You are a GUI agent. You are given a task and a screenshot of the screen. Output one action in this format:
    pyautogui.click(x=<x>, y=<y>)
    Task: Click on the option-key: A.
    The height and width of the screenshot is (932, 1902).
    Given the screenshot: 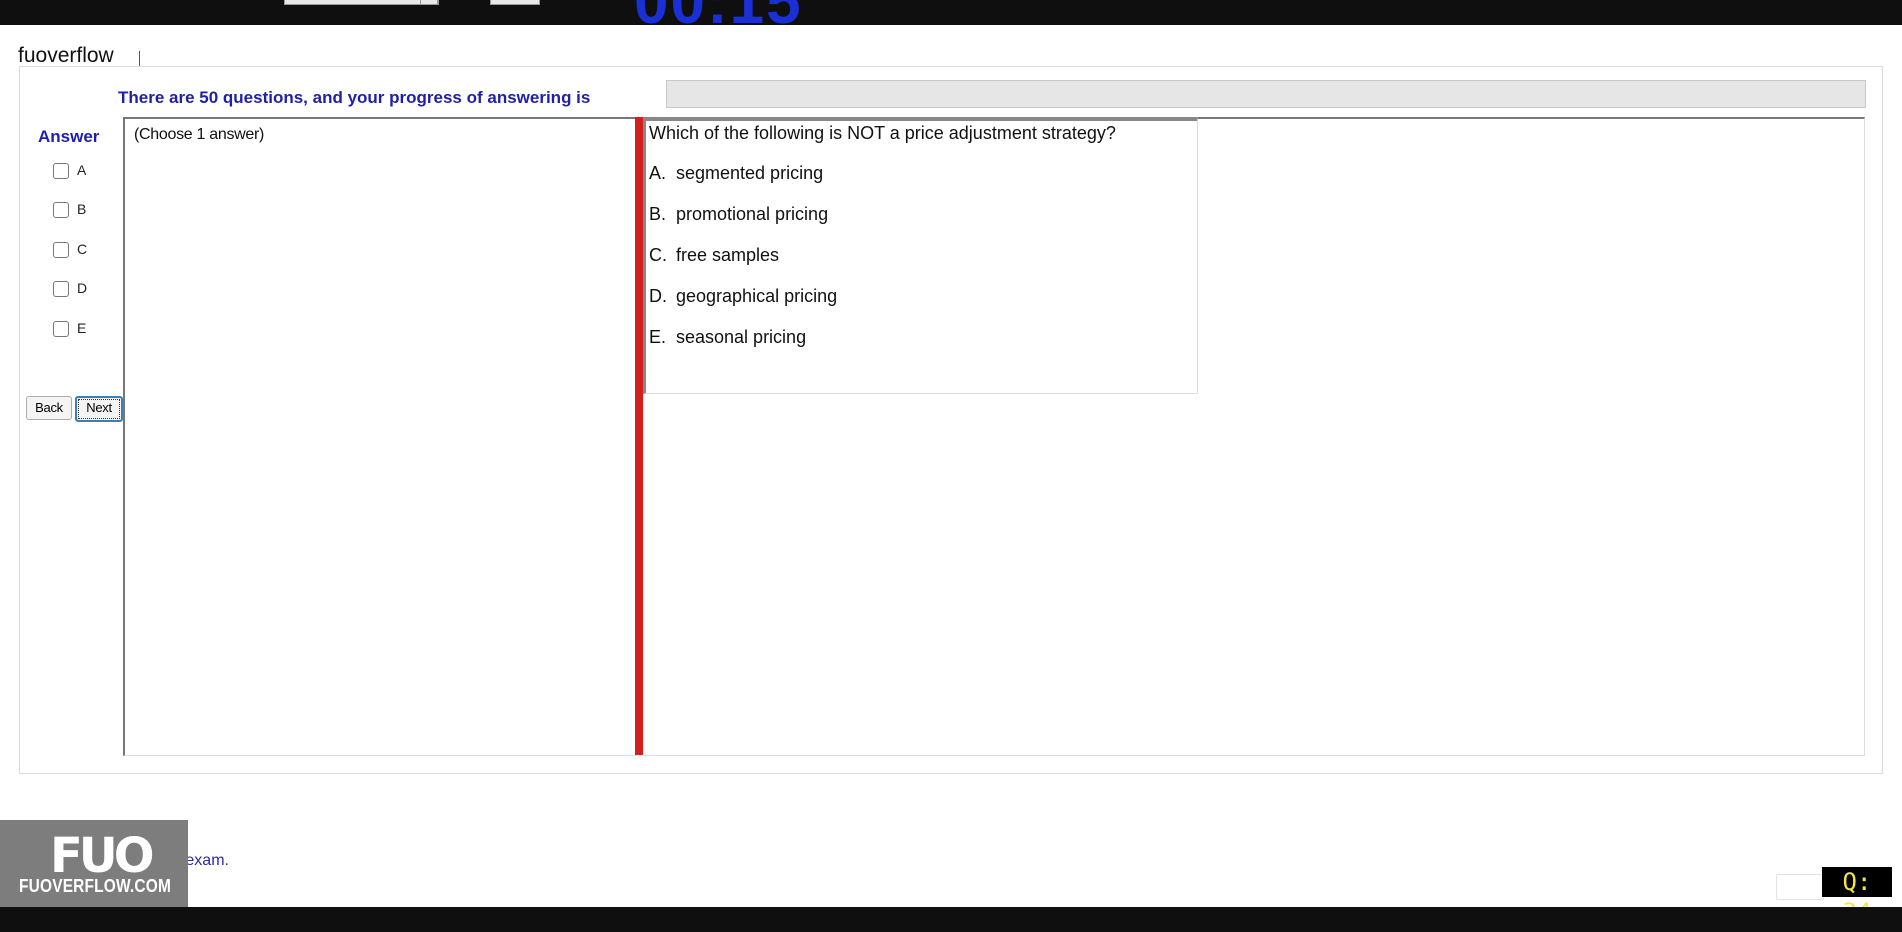 What is the action you would take?
    pyautogui.click(x=658, y=173)
    